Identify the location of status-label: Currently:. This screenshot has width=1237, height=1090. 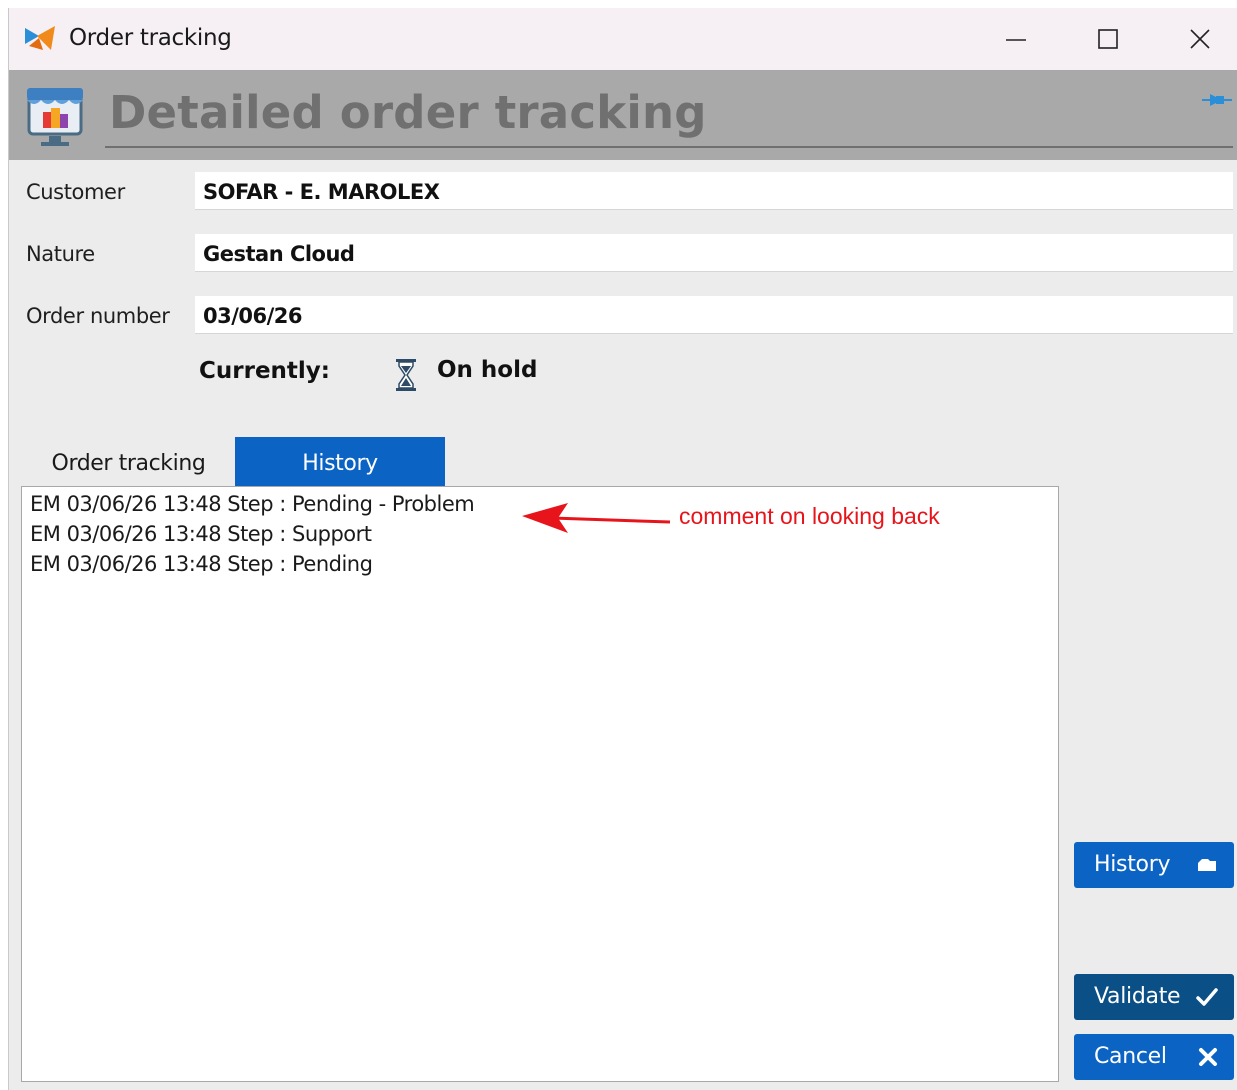
(264, 371).